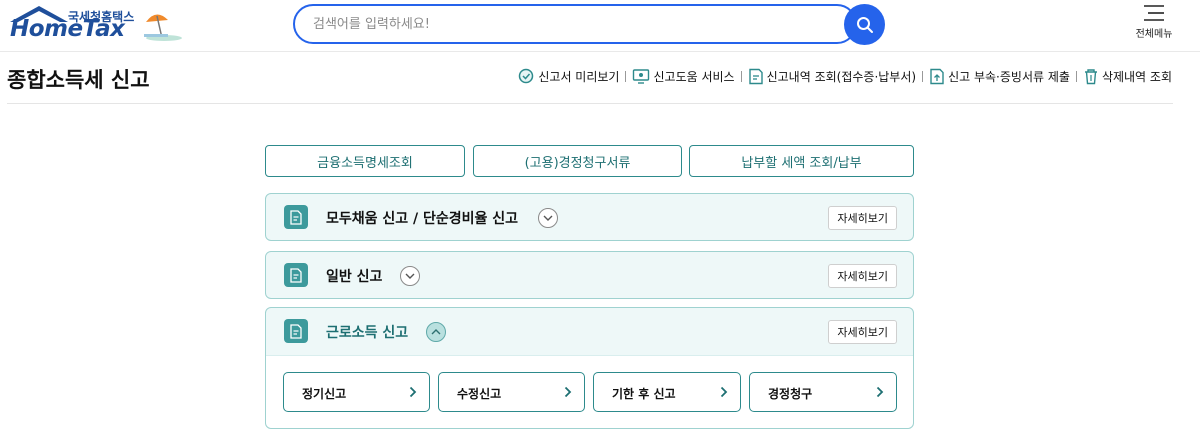  I want to click on button-label: 기한 후 신고, so click(644, 394).